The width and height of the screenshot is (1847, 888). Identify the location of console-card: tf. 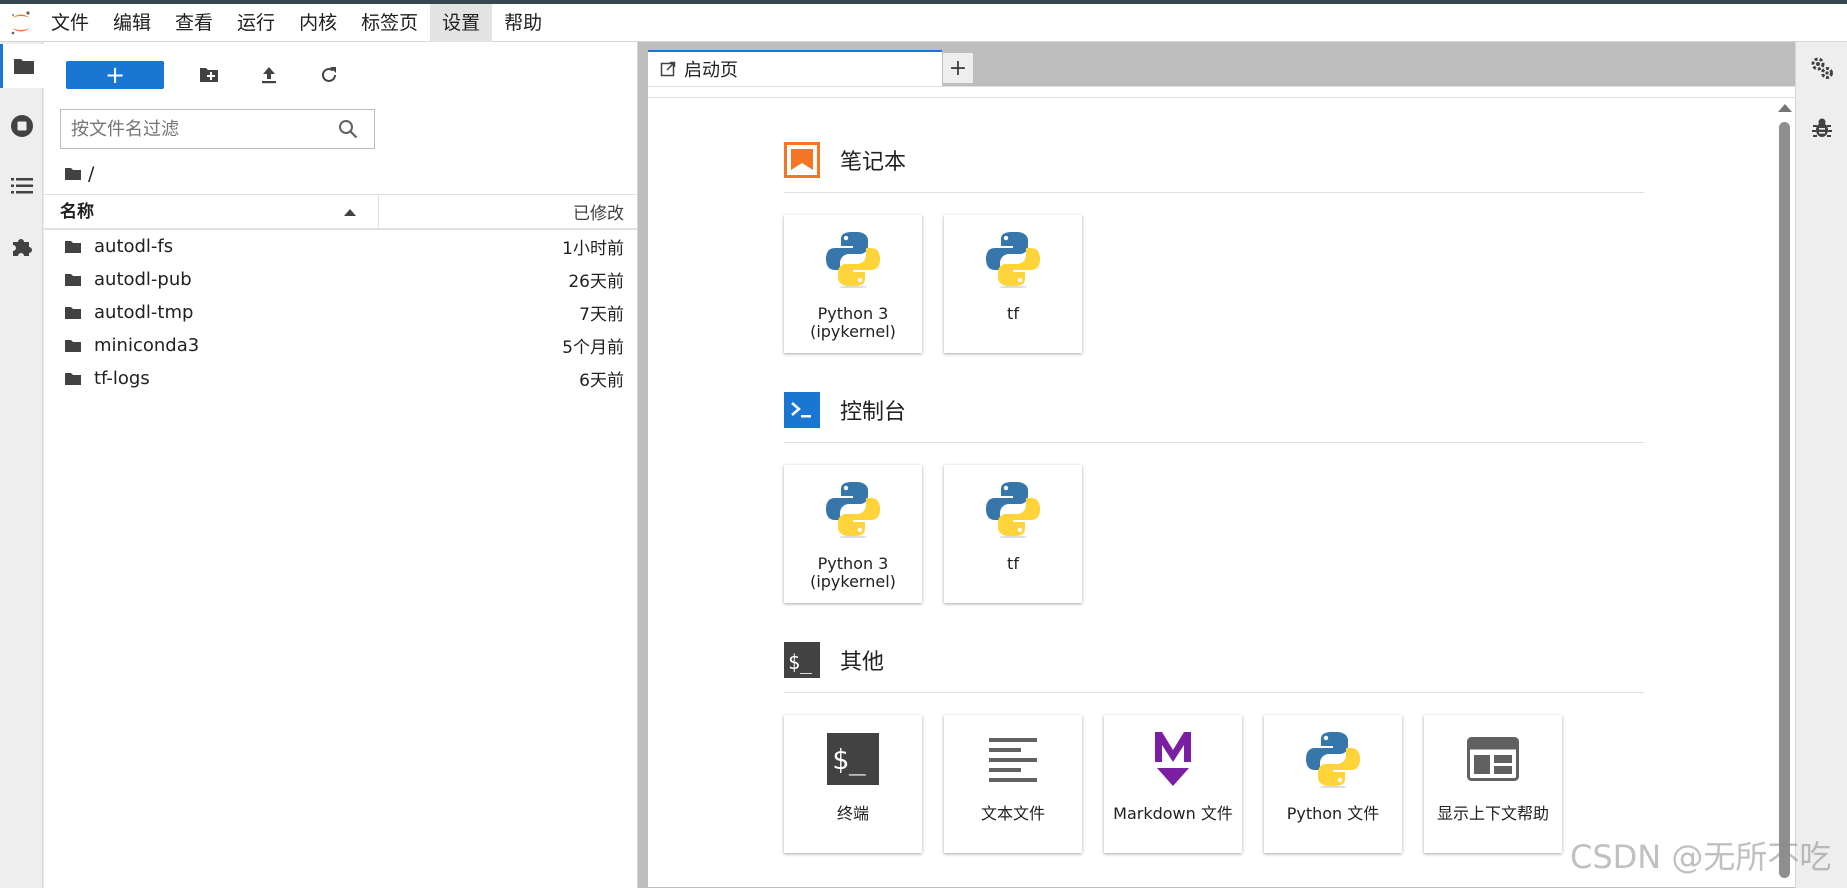
(1013, 534).